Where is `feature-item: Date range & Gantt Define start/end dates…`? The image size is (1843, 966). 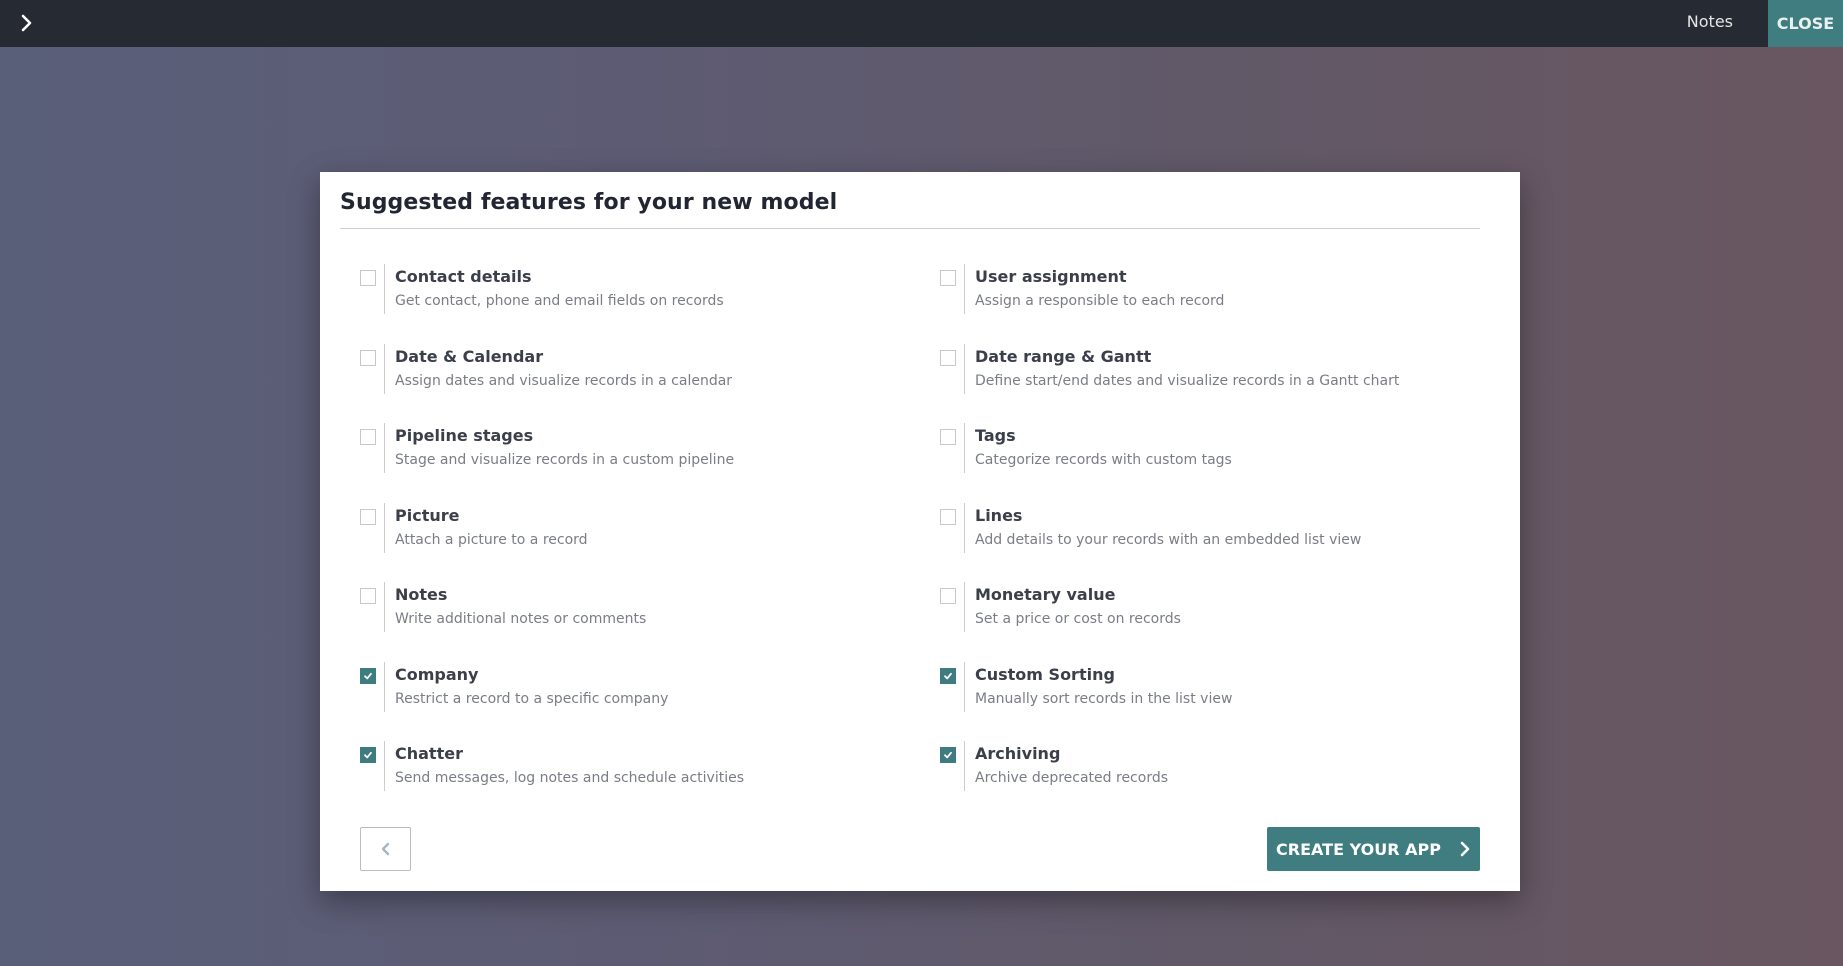
feature-item: Date range & Gantt Define start/end dates… is located at coordinates (1220, 371).